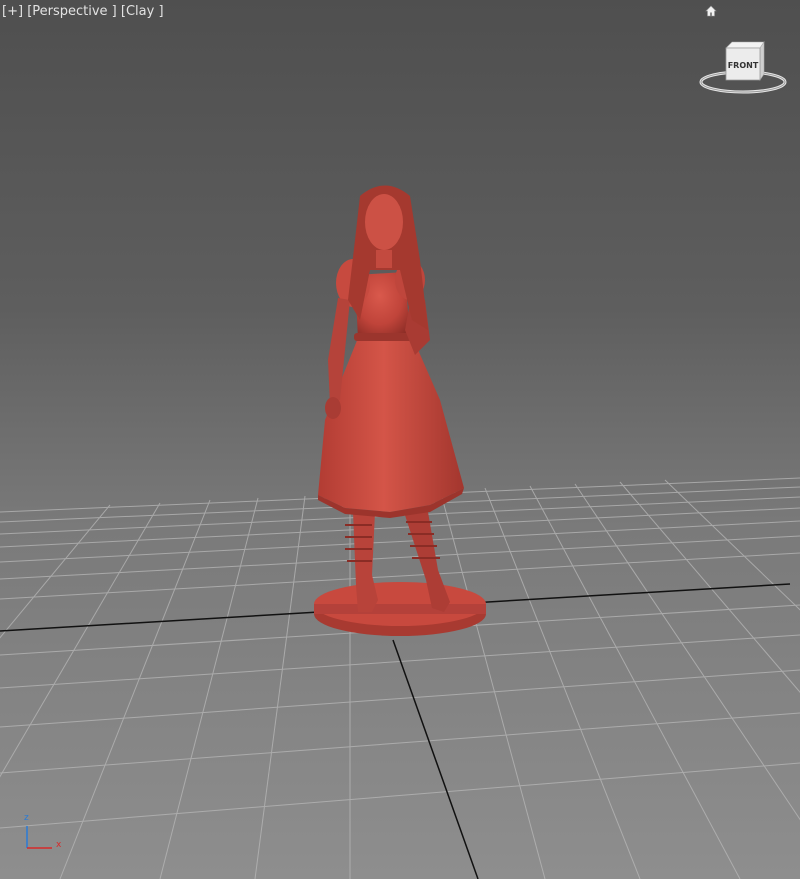 The width and height of the screenshot is (800, 879). Describe the element at coordinates (711, 11) in the screenshot. I see `home-icon` at that location.